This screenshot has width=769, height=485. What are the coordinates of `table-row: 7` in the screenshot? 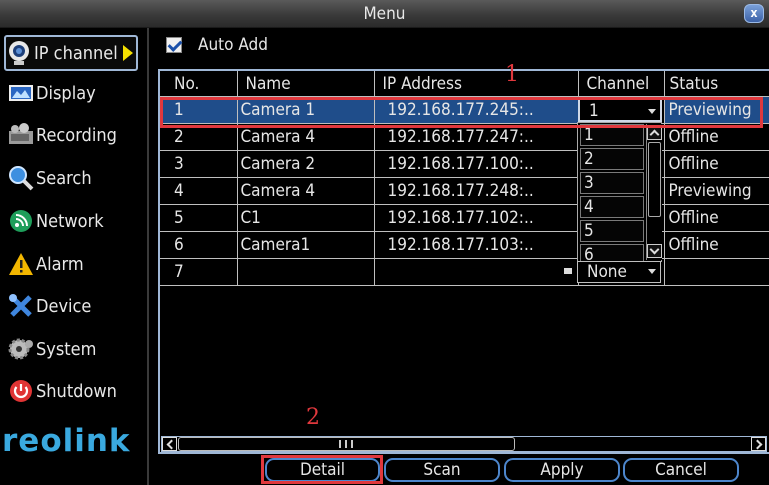 It's located at (464, 272).